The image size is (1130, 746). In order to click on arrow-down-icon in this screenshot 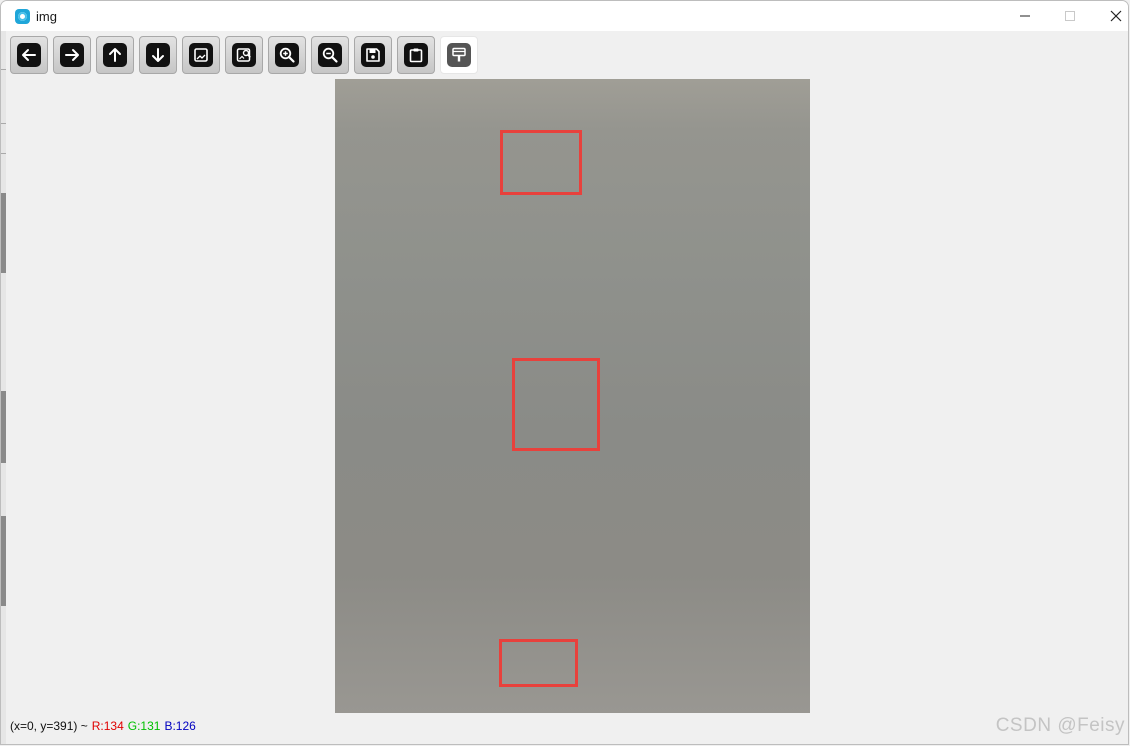, I will do `click(158, 55)`.